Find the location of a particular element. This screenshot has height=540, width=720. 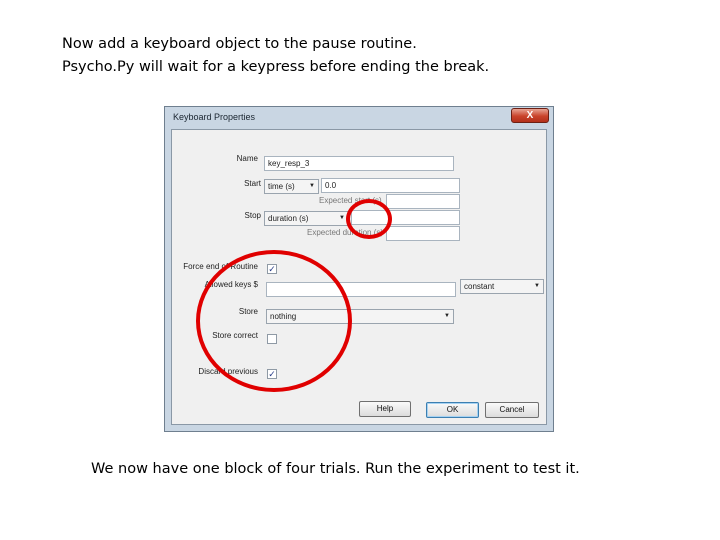

dialog-titlebar: Keyboard Properties X is located at coordinates (359, 118).